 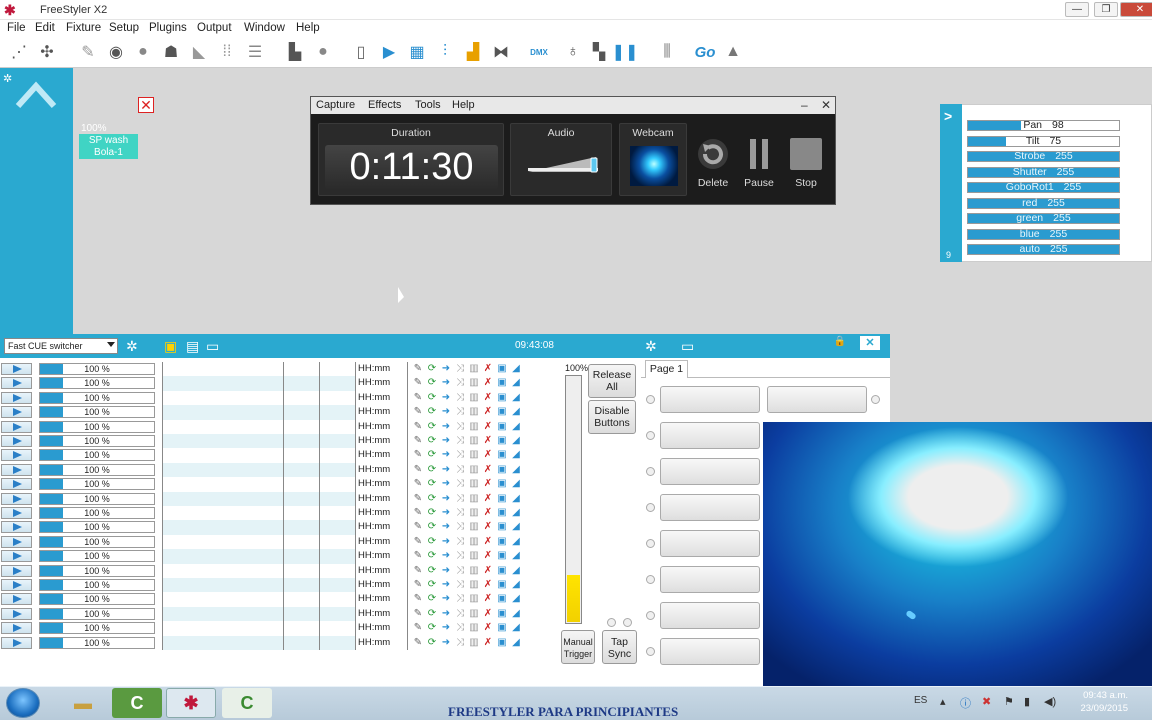 What do you see at coordinates (759, 163) in the screenshot?
I see `pause-button: Pause` at bounding box center [759, 163].